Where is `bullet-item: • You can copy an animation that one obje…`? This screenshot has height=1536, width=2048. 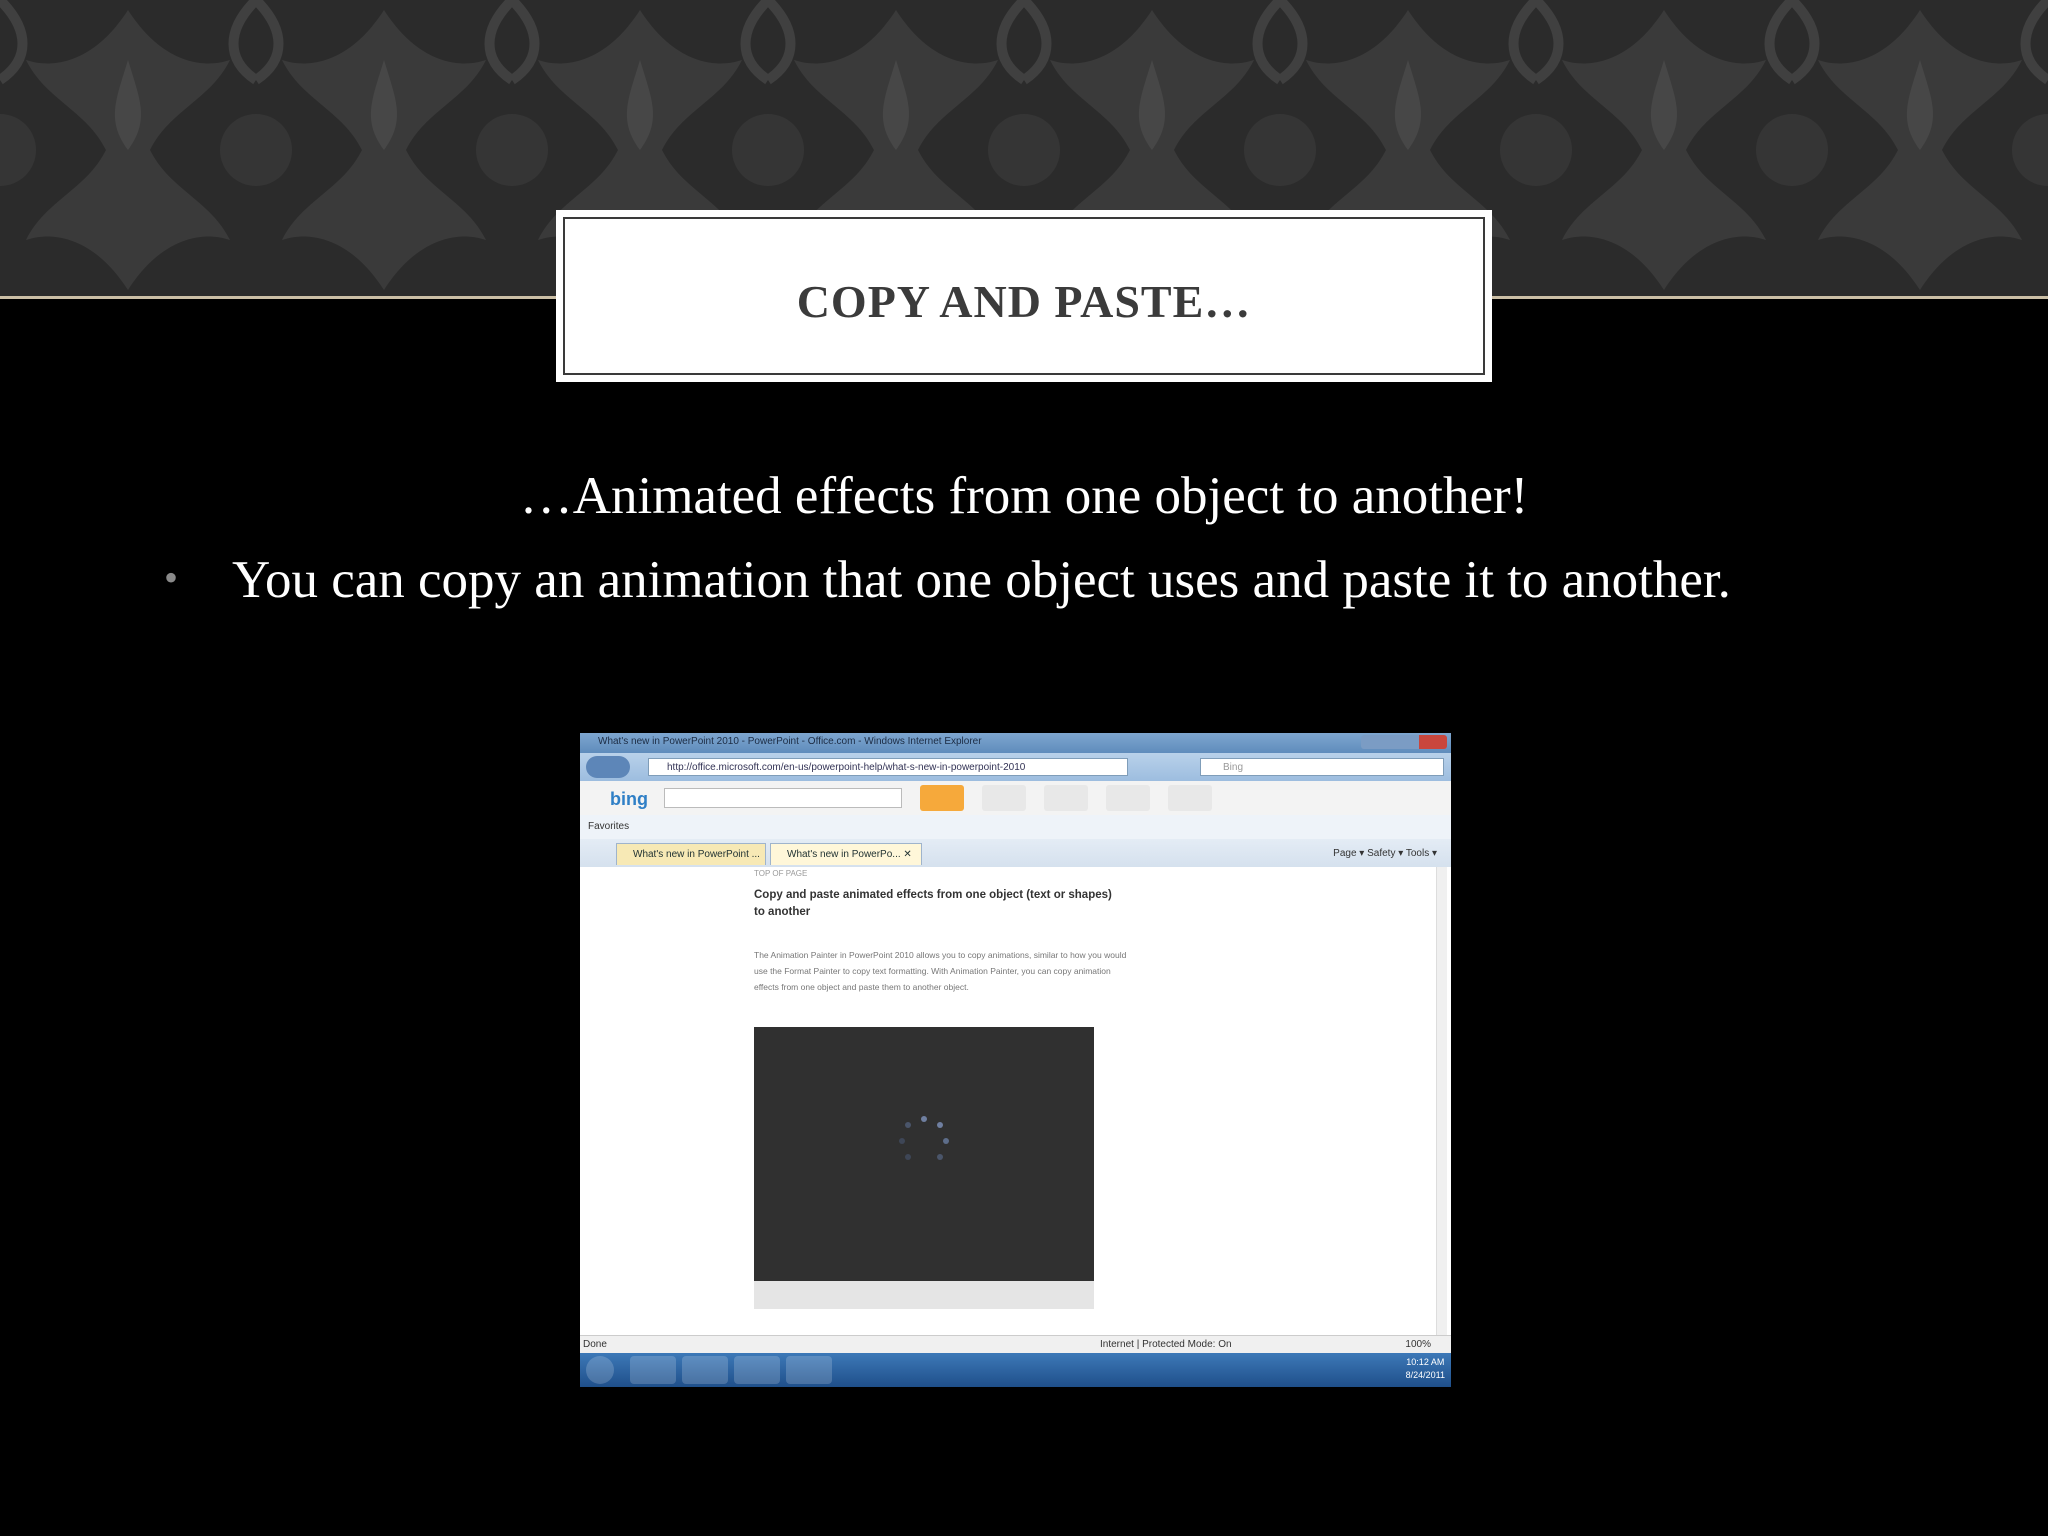
bullet-item: • You can copy an animation that one obje… is located at coordinates (947, 580).